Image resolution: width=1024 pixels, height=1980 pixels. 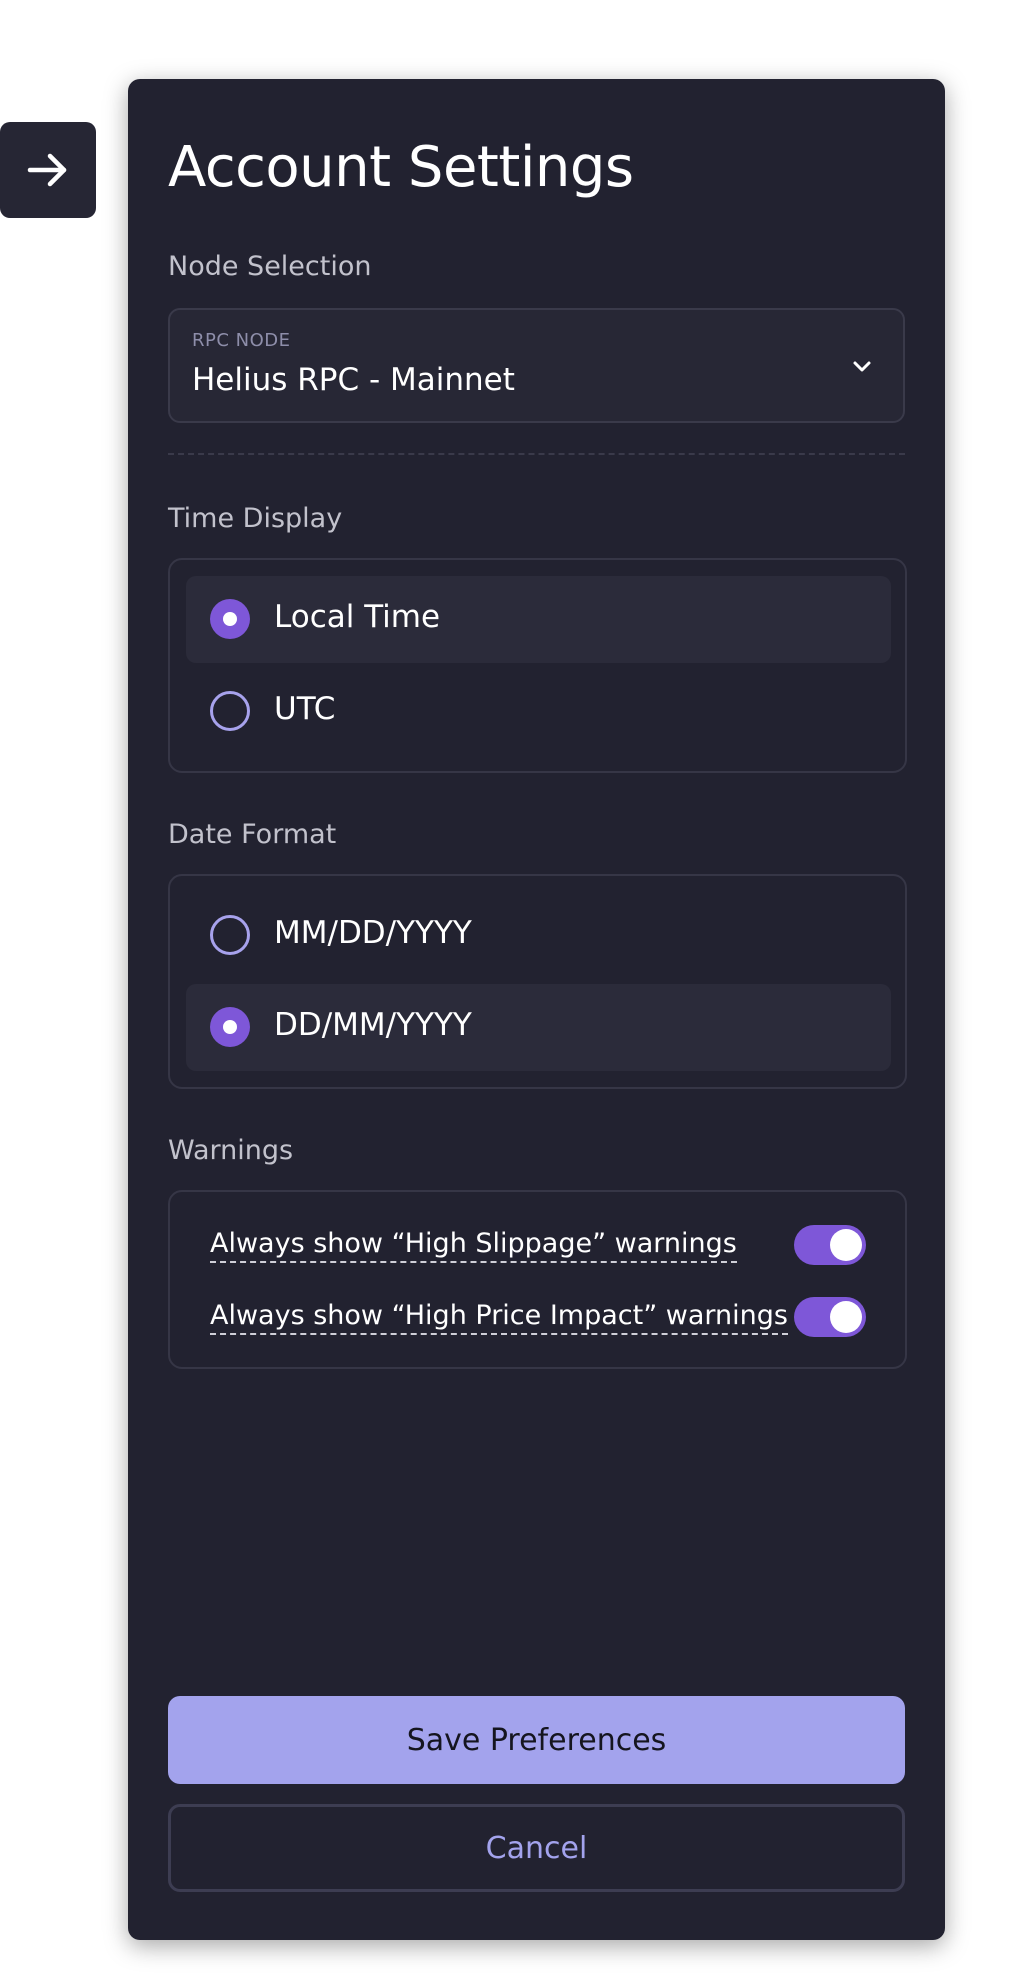 I want to click on radio-mm-dd-yyyy: MM/DD/YYYY, so click(x=538, y=935).